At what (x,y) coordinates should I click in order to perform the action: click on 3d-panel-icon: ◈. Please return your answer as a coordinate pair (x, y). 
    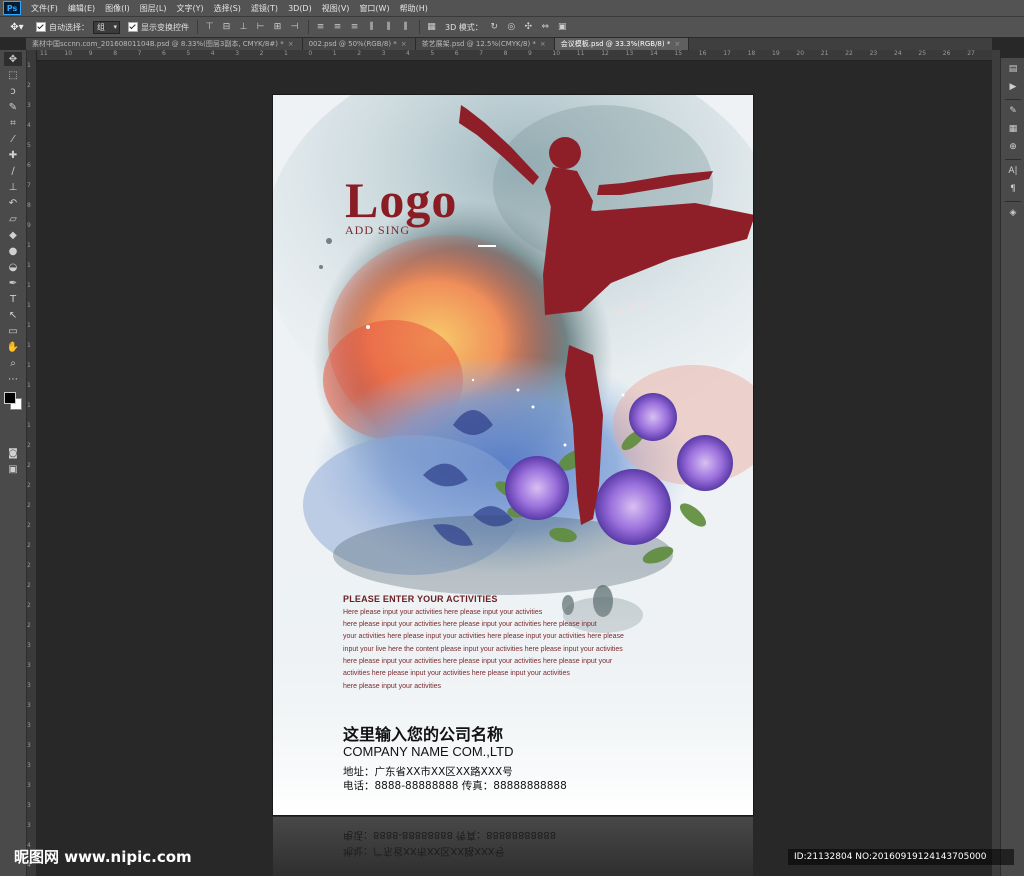
    Looking at the image, I should click on (1013, 213).